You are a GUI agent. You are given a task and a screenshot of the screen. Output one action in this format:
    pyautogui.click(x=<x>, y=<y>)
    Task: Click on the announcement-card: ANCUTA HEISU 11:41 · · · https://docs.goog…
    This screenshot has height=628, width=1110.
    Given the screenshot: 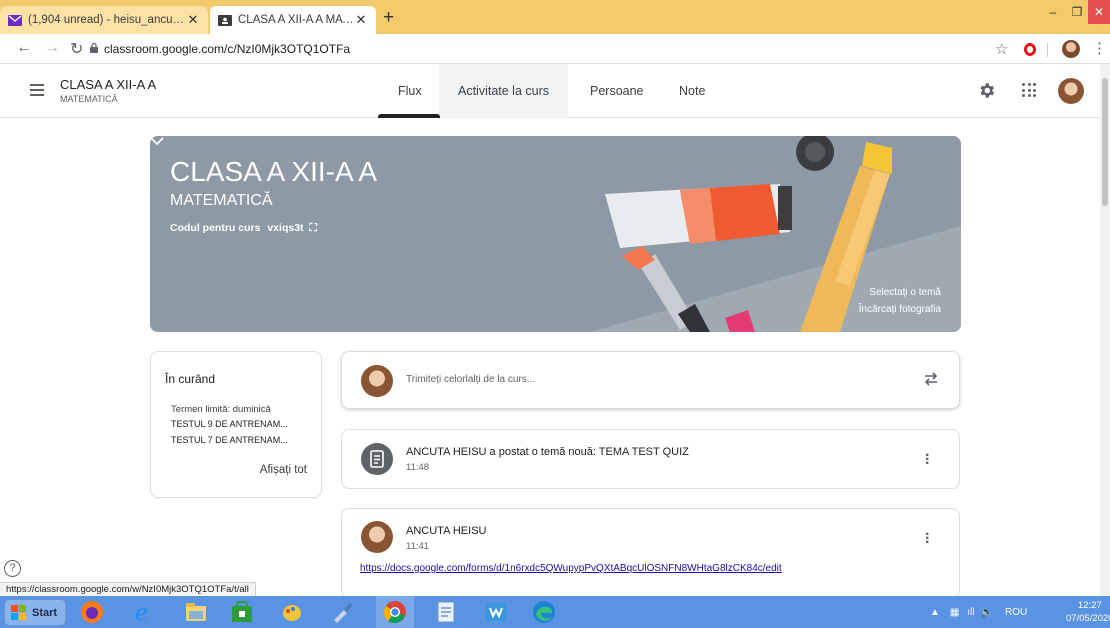 What is the action you would take?
    pyautogui.click(x=650, y=553)
    